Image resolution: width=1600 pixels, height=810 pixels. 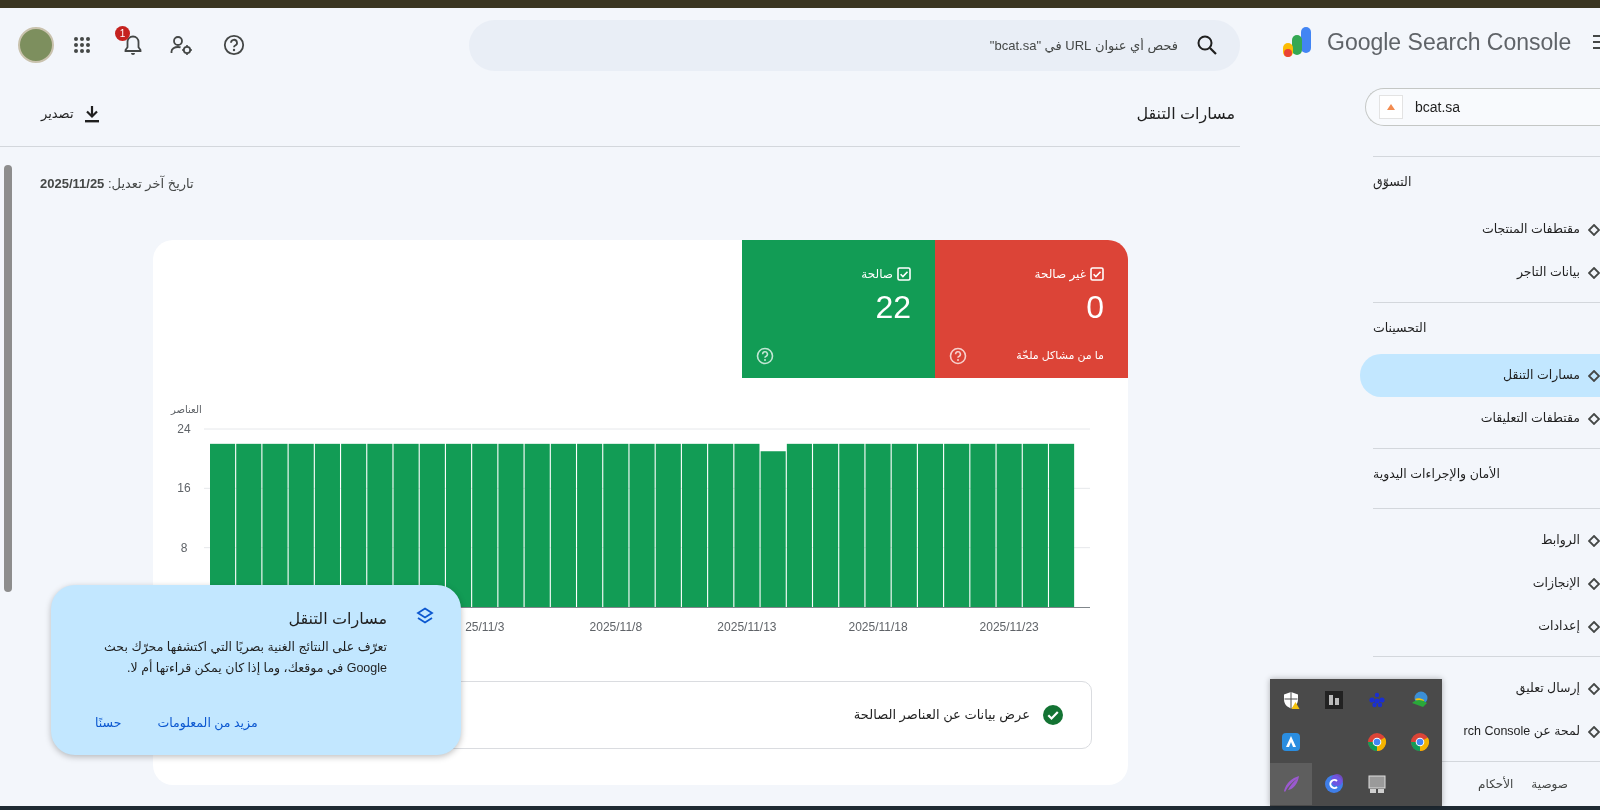 I want to click on scrollbar-thumb, so click(x=8, y=378).